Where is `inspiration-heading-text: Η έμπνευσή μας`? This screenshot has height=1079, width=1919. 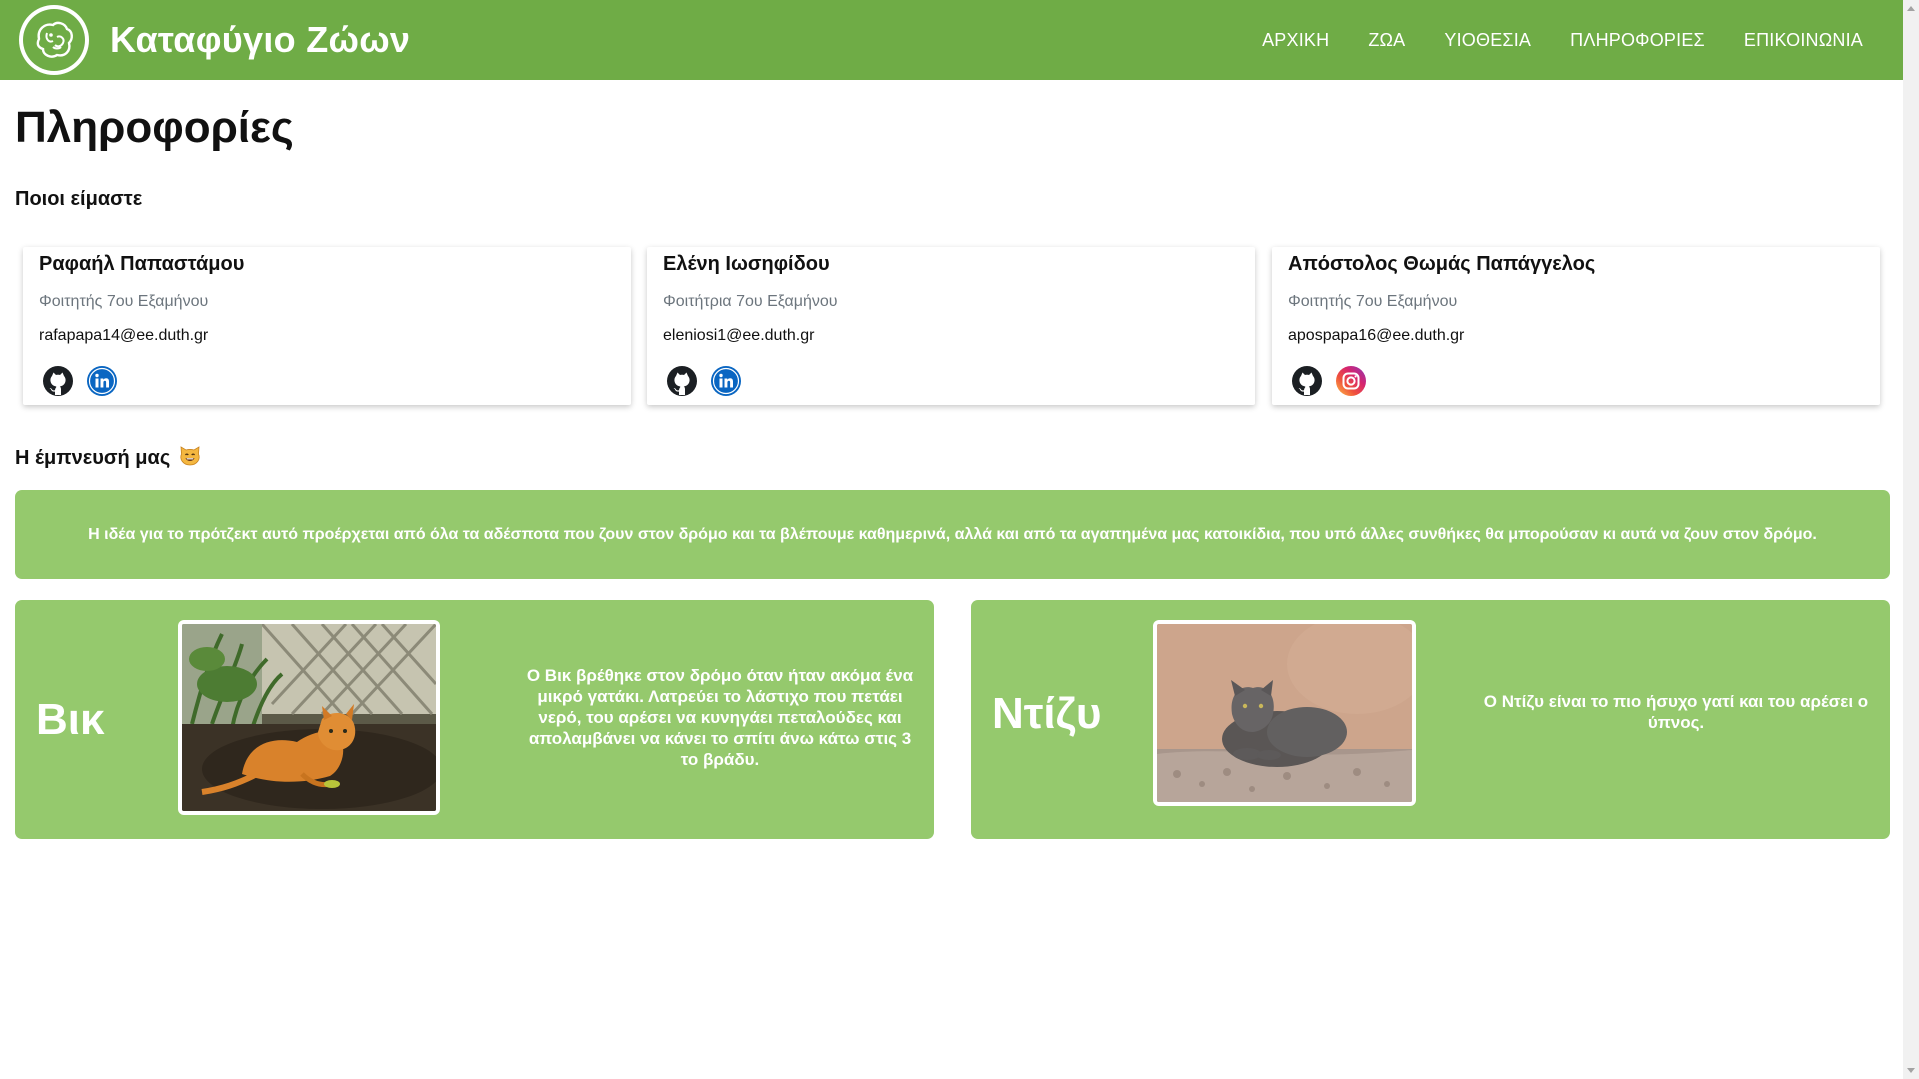 inspiration-heading-text: Η έμπνευσή μας is located at coordinates (93, 457).